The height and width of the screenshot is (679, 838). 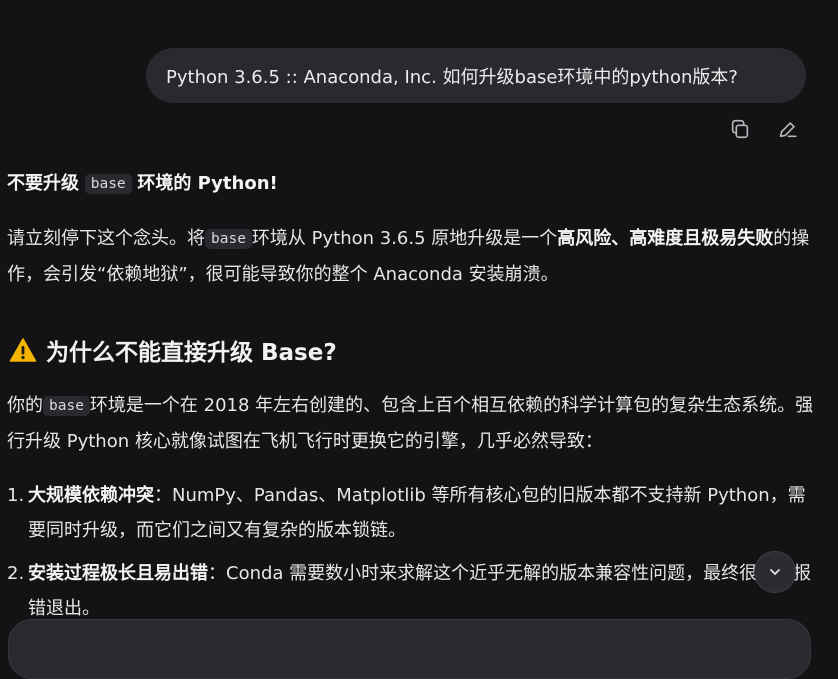 I want to click on list-number: 2., so click(x=16, y=573).